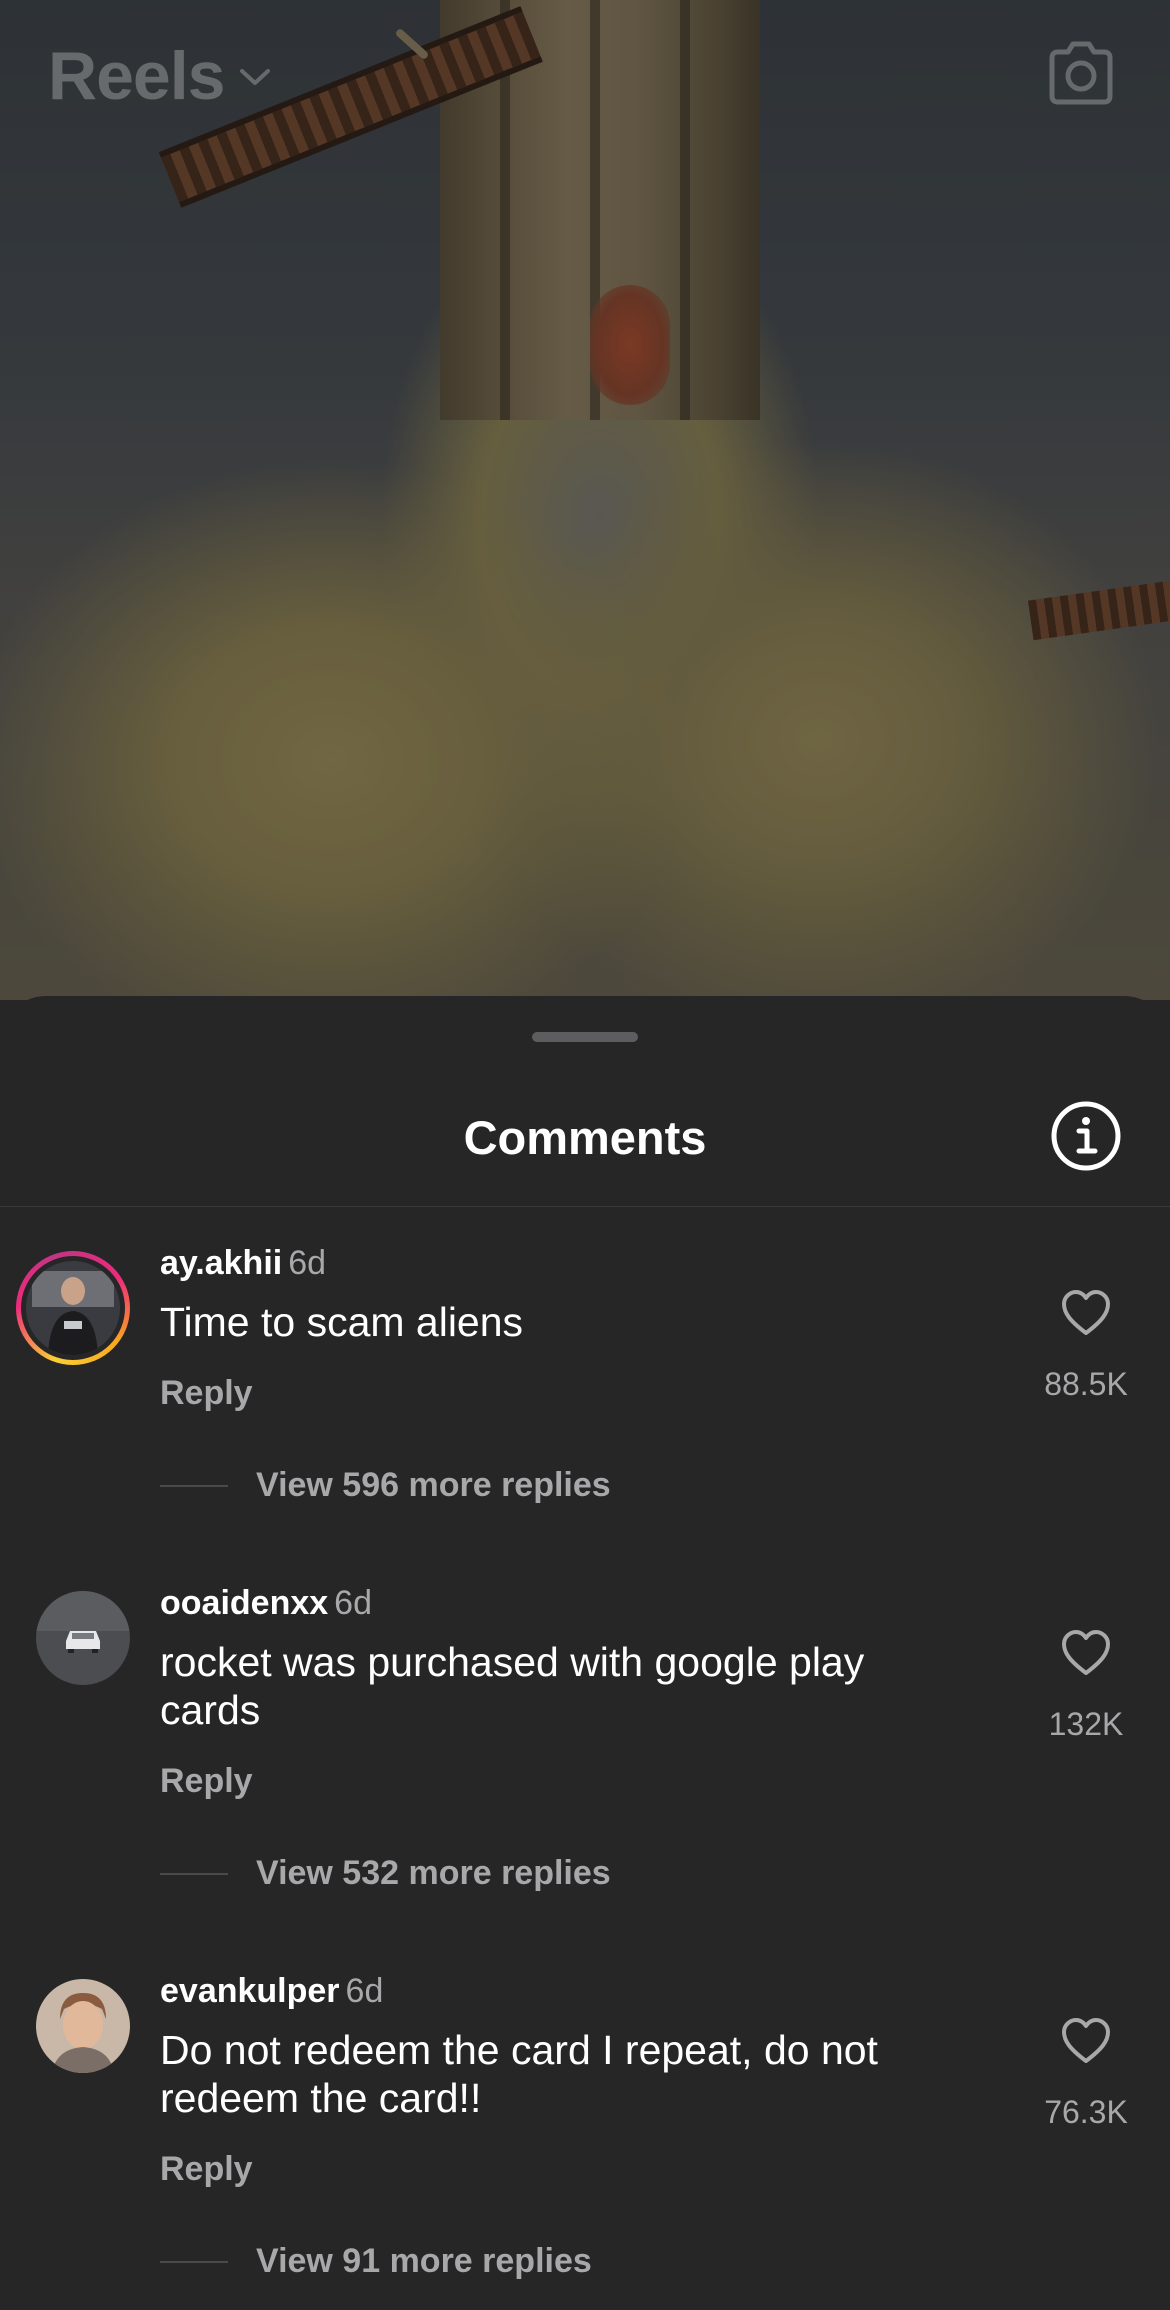 The width and height of the screenshot is (1170, 2310). What do you see at coordinates (250, 1991) in the screenshot?
I see `username: evankulper` at bounding box center [250, 1991].